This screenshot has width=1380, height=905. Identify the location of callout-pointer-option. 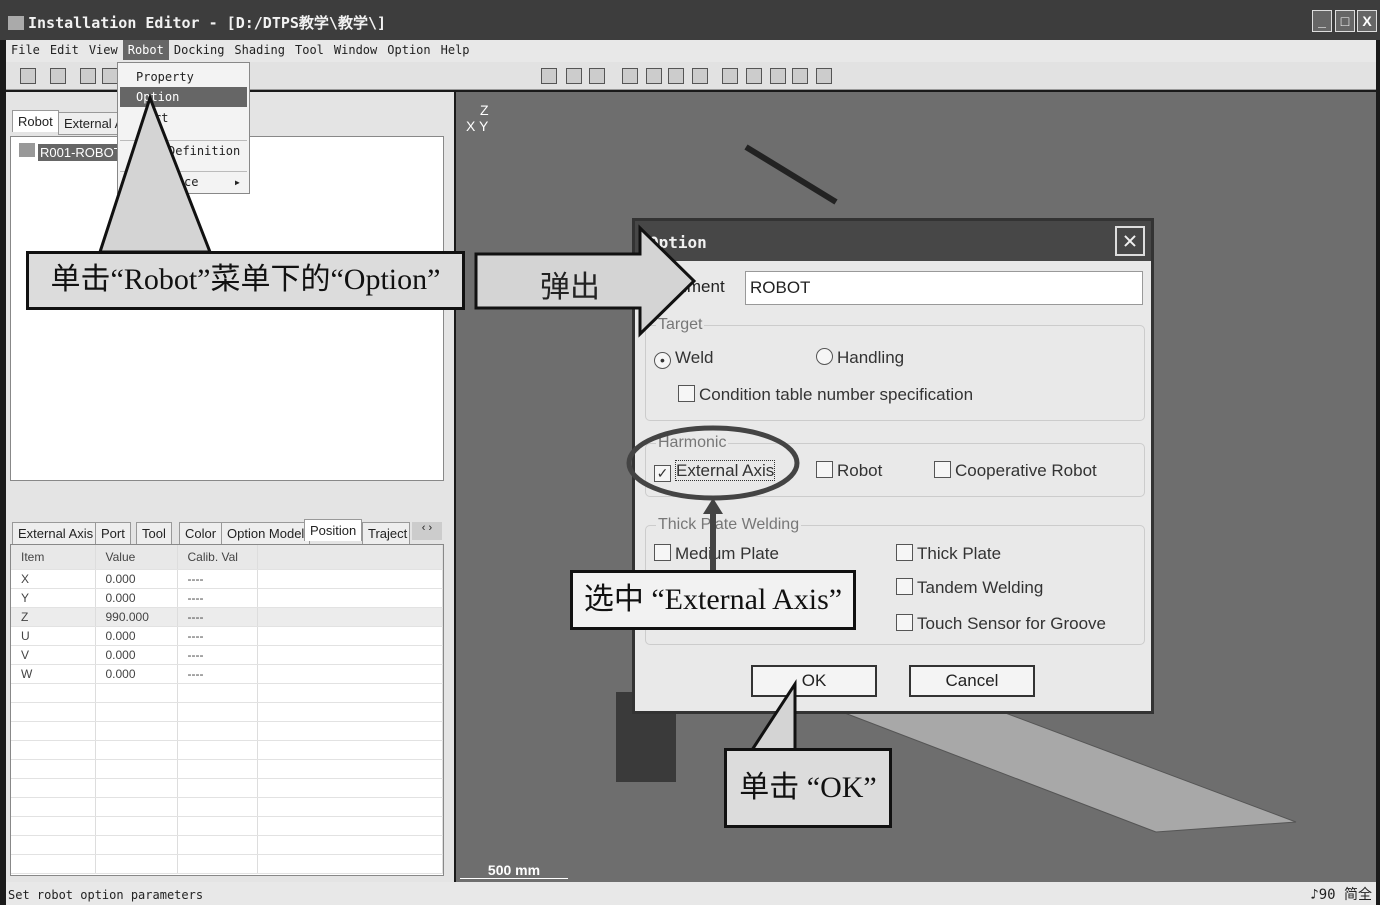
(155, 173).